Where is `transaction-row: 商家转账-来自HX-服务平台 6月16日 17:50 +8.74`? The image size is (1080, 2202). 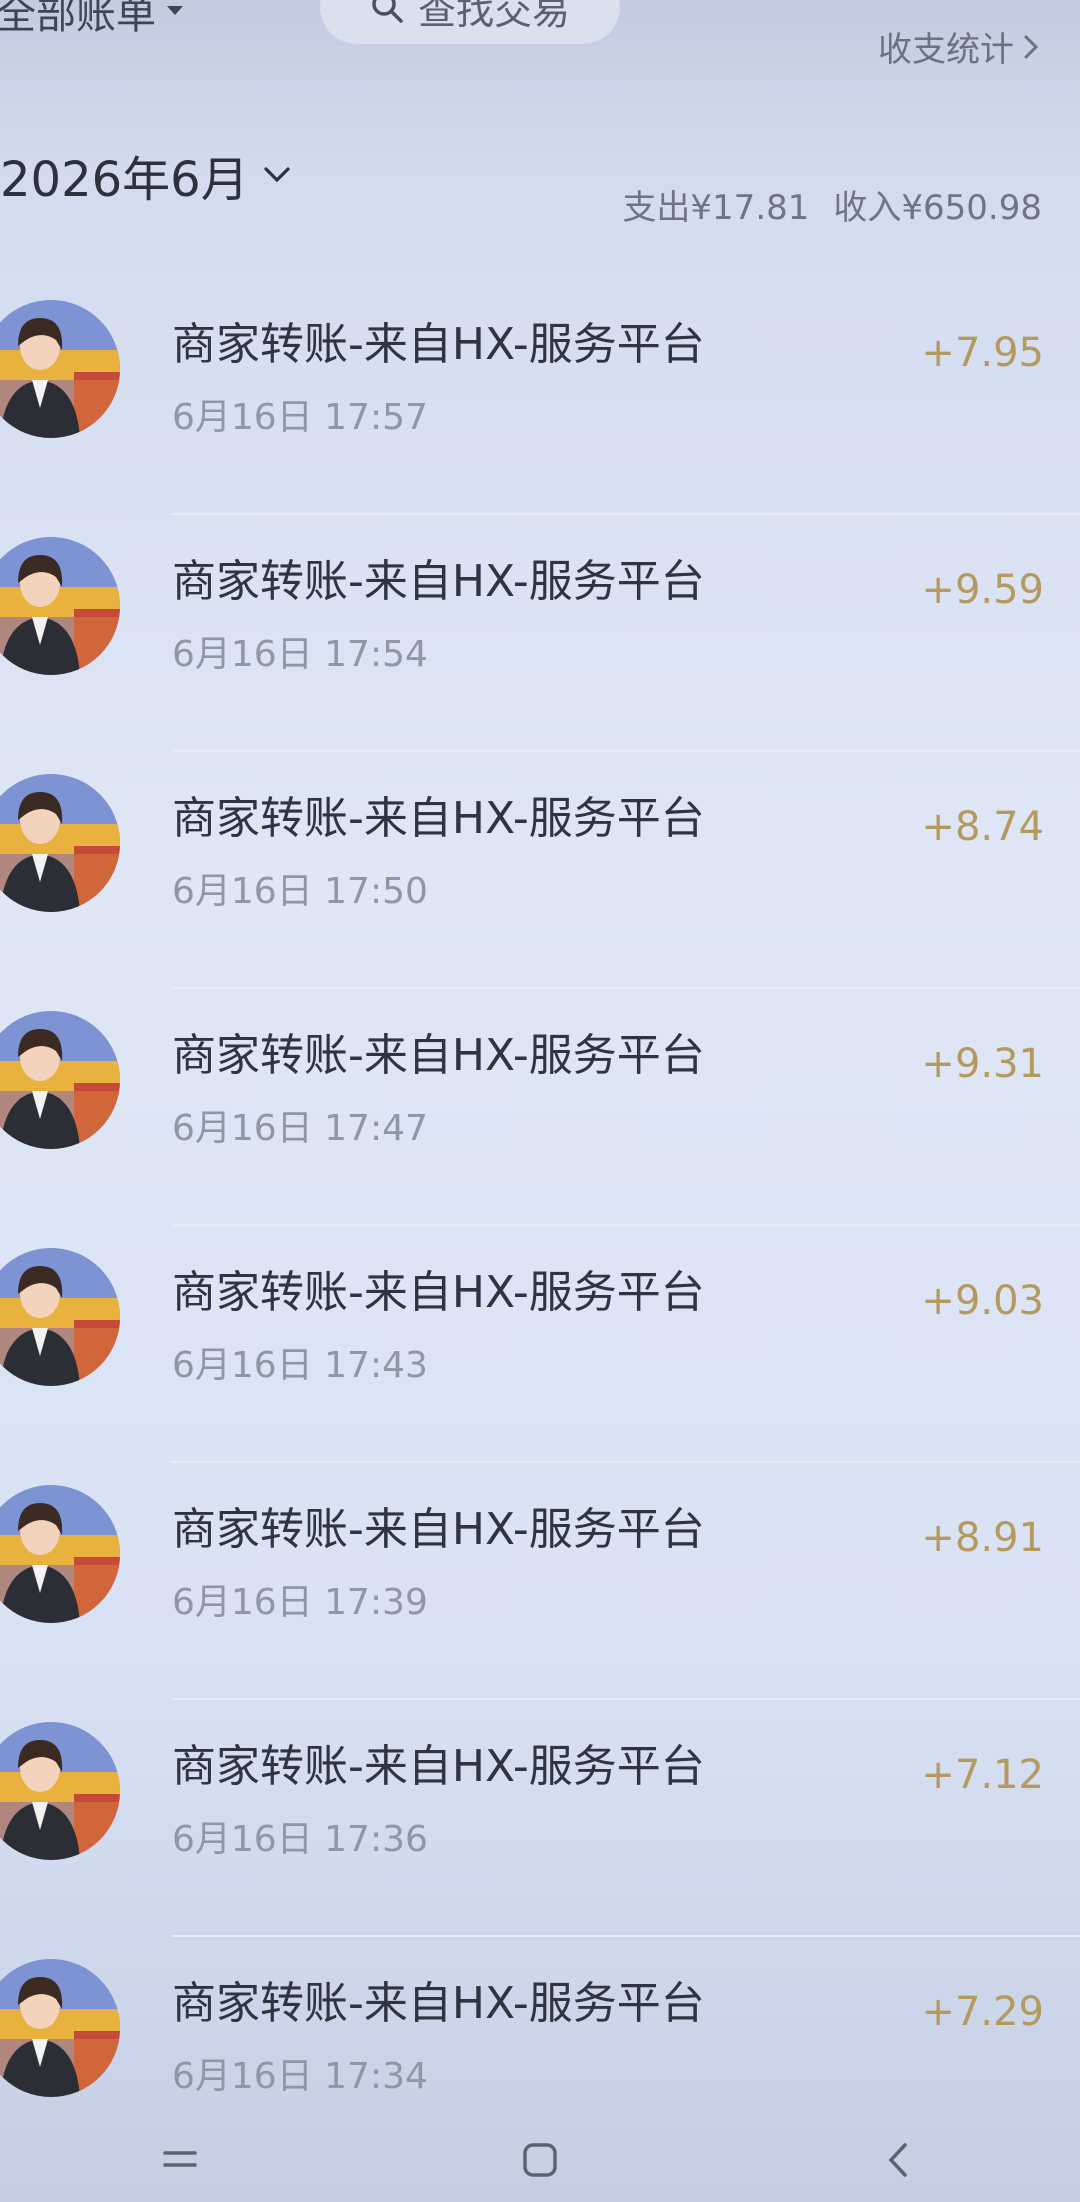
transaction-row: 商家转账-来自HX-服务平台 6月16日 17:50 +8.74 is located at coordinates (540, 870).